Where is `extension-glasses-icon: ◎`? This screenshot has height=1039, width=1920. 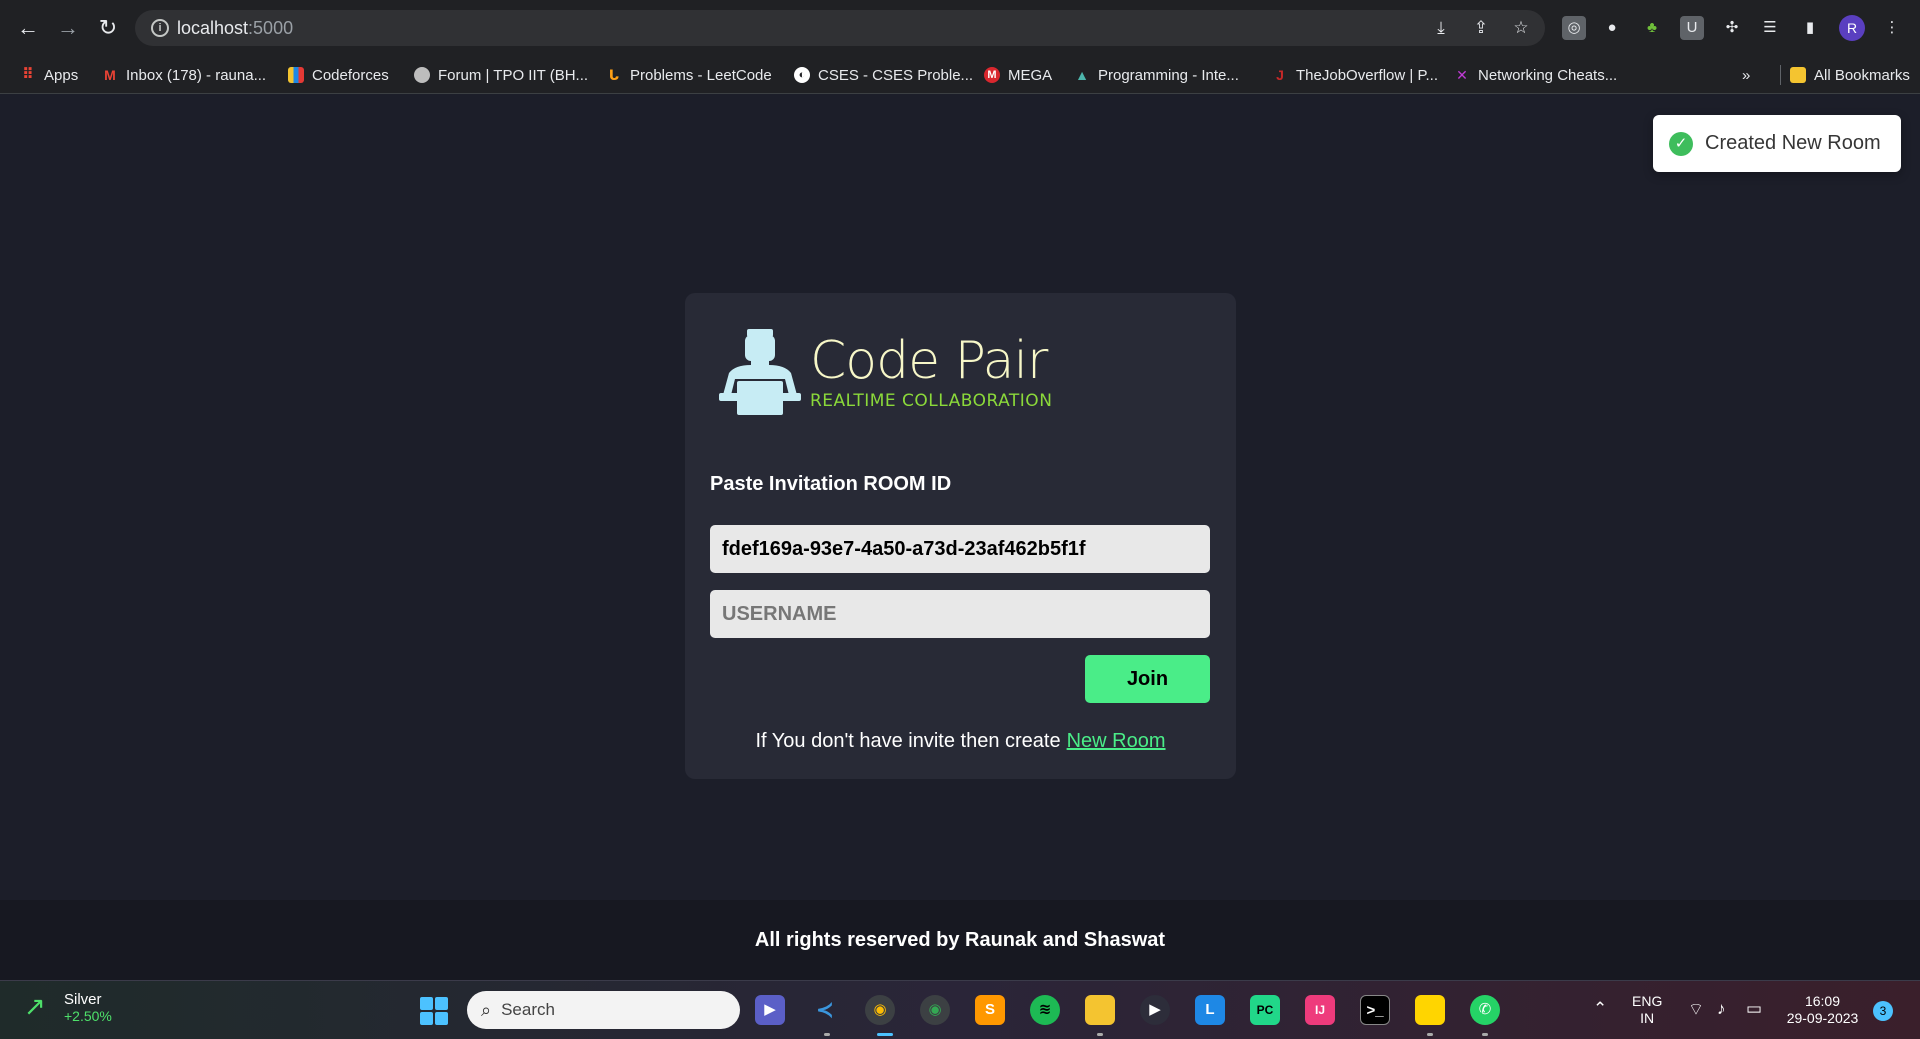 extension-glasses-icon: ◎ is located at coordinates (1574, 28).